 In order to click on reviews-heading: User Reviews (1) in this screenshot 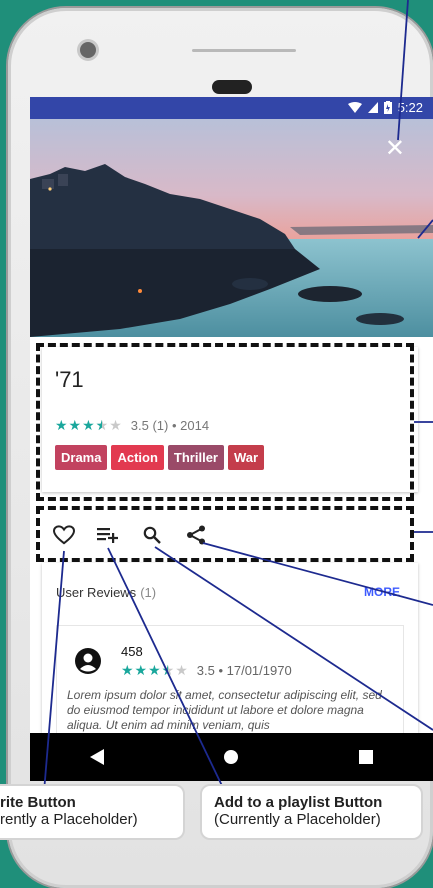, I will do `click(106, 592)`.